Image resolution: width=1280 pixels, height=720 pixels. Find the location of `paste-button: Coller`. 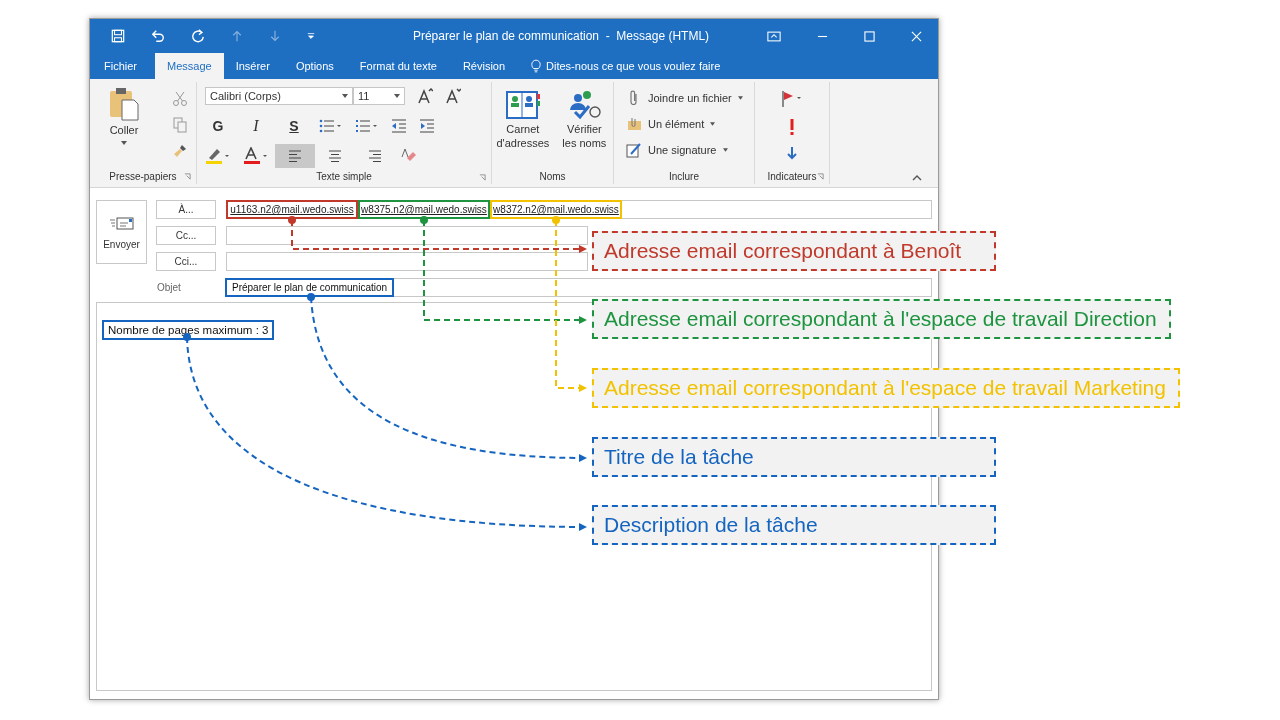

paste-button: Coller is located at coordinates (124, 126).